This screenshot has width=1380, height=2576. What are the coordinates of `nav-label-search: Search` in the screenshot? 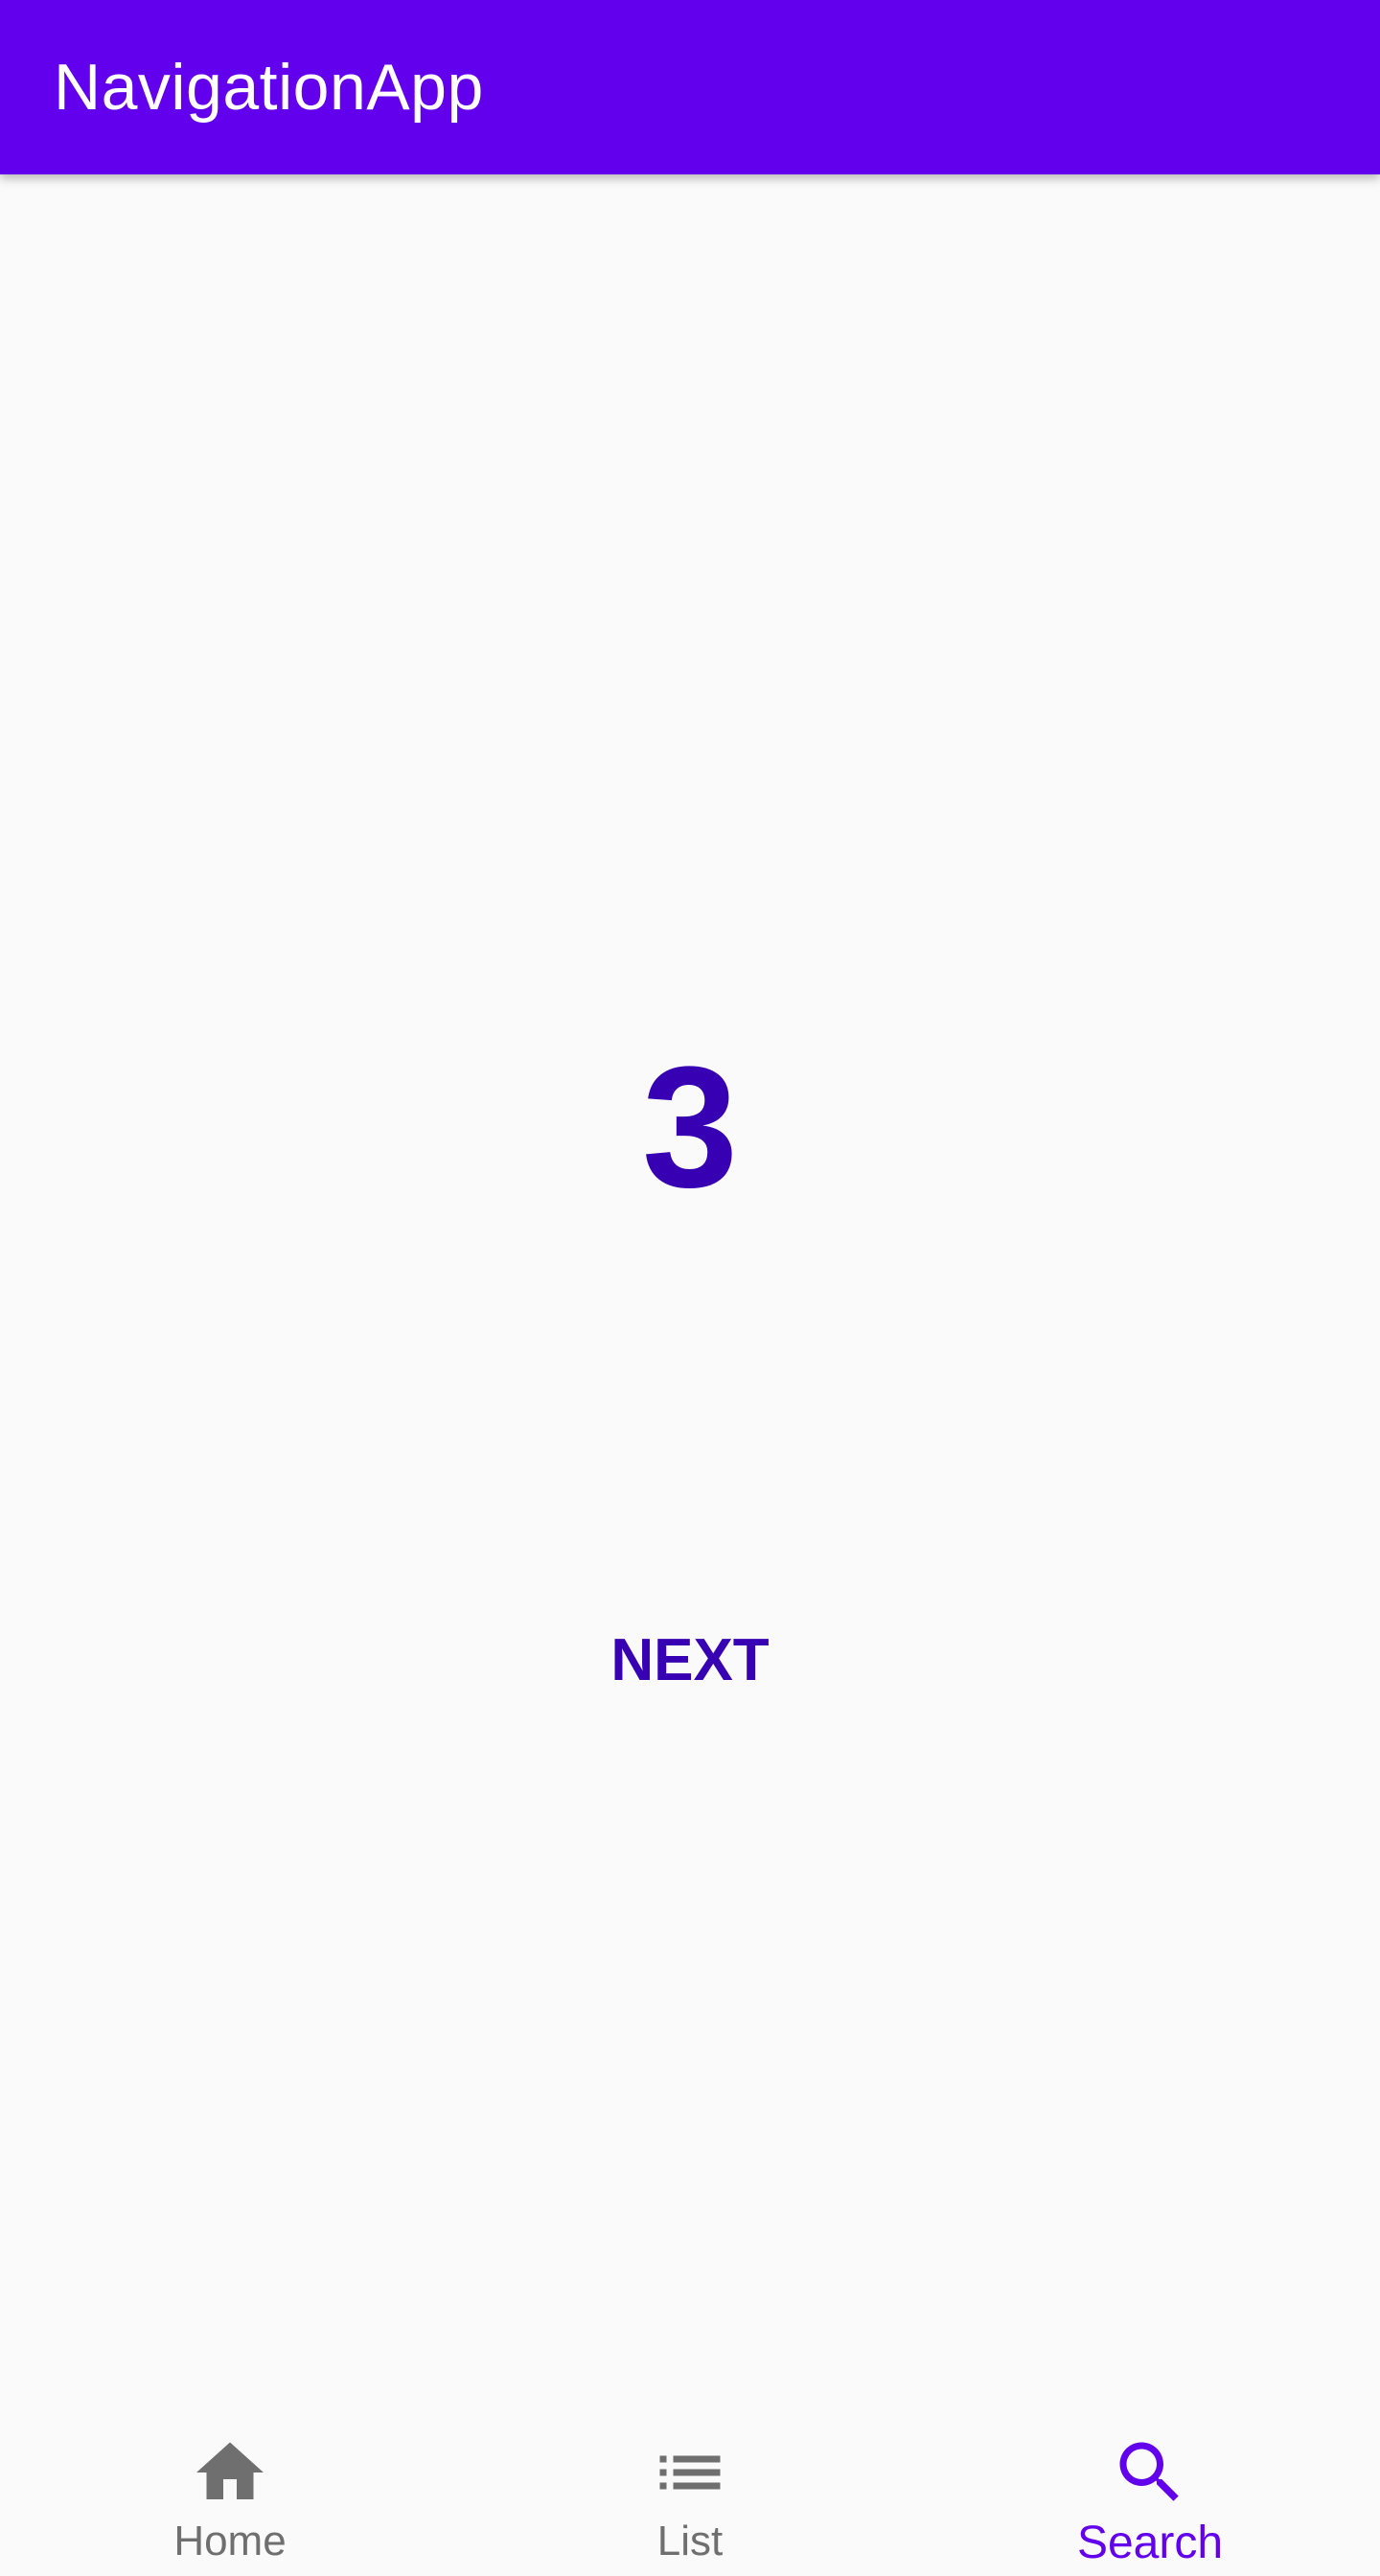 It's located at (1150, 2543).